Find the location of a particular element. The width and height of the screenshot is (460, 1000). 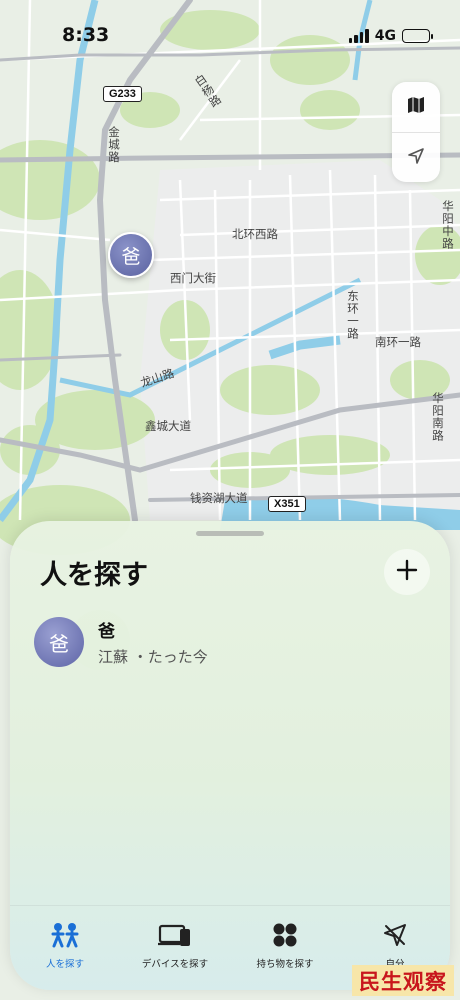

map-label-dong-huan-yi-road: 东环一路 is located at coordinates (353, 315).